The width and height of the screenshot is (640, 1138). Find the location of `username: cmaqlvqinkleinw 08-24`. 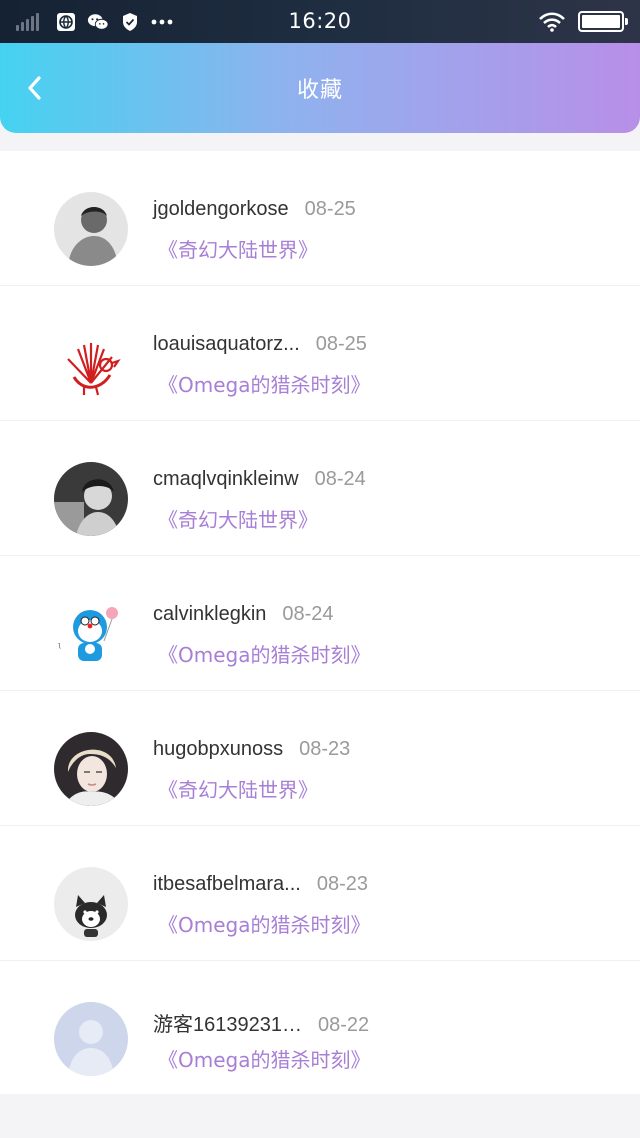

username: cmaqlvqinkleinw 08-24 is located at coordinates (259, 479).